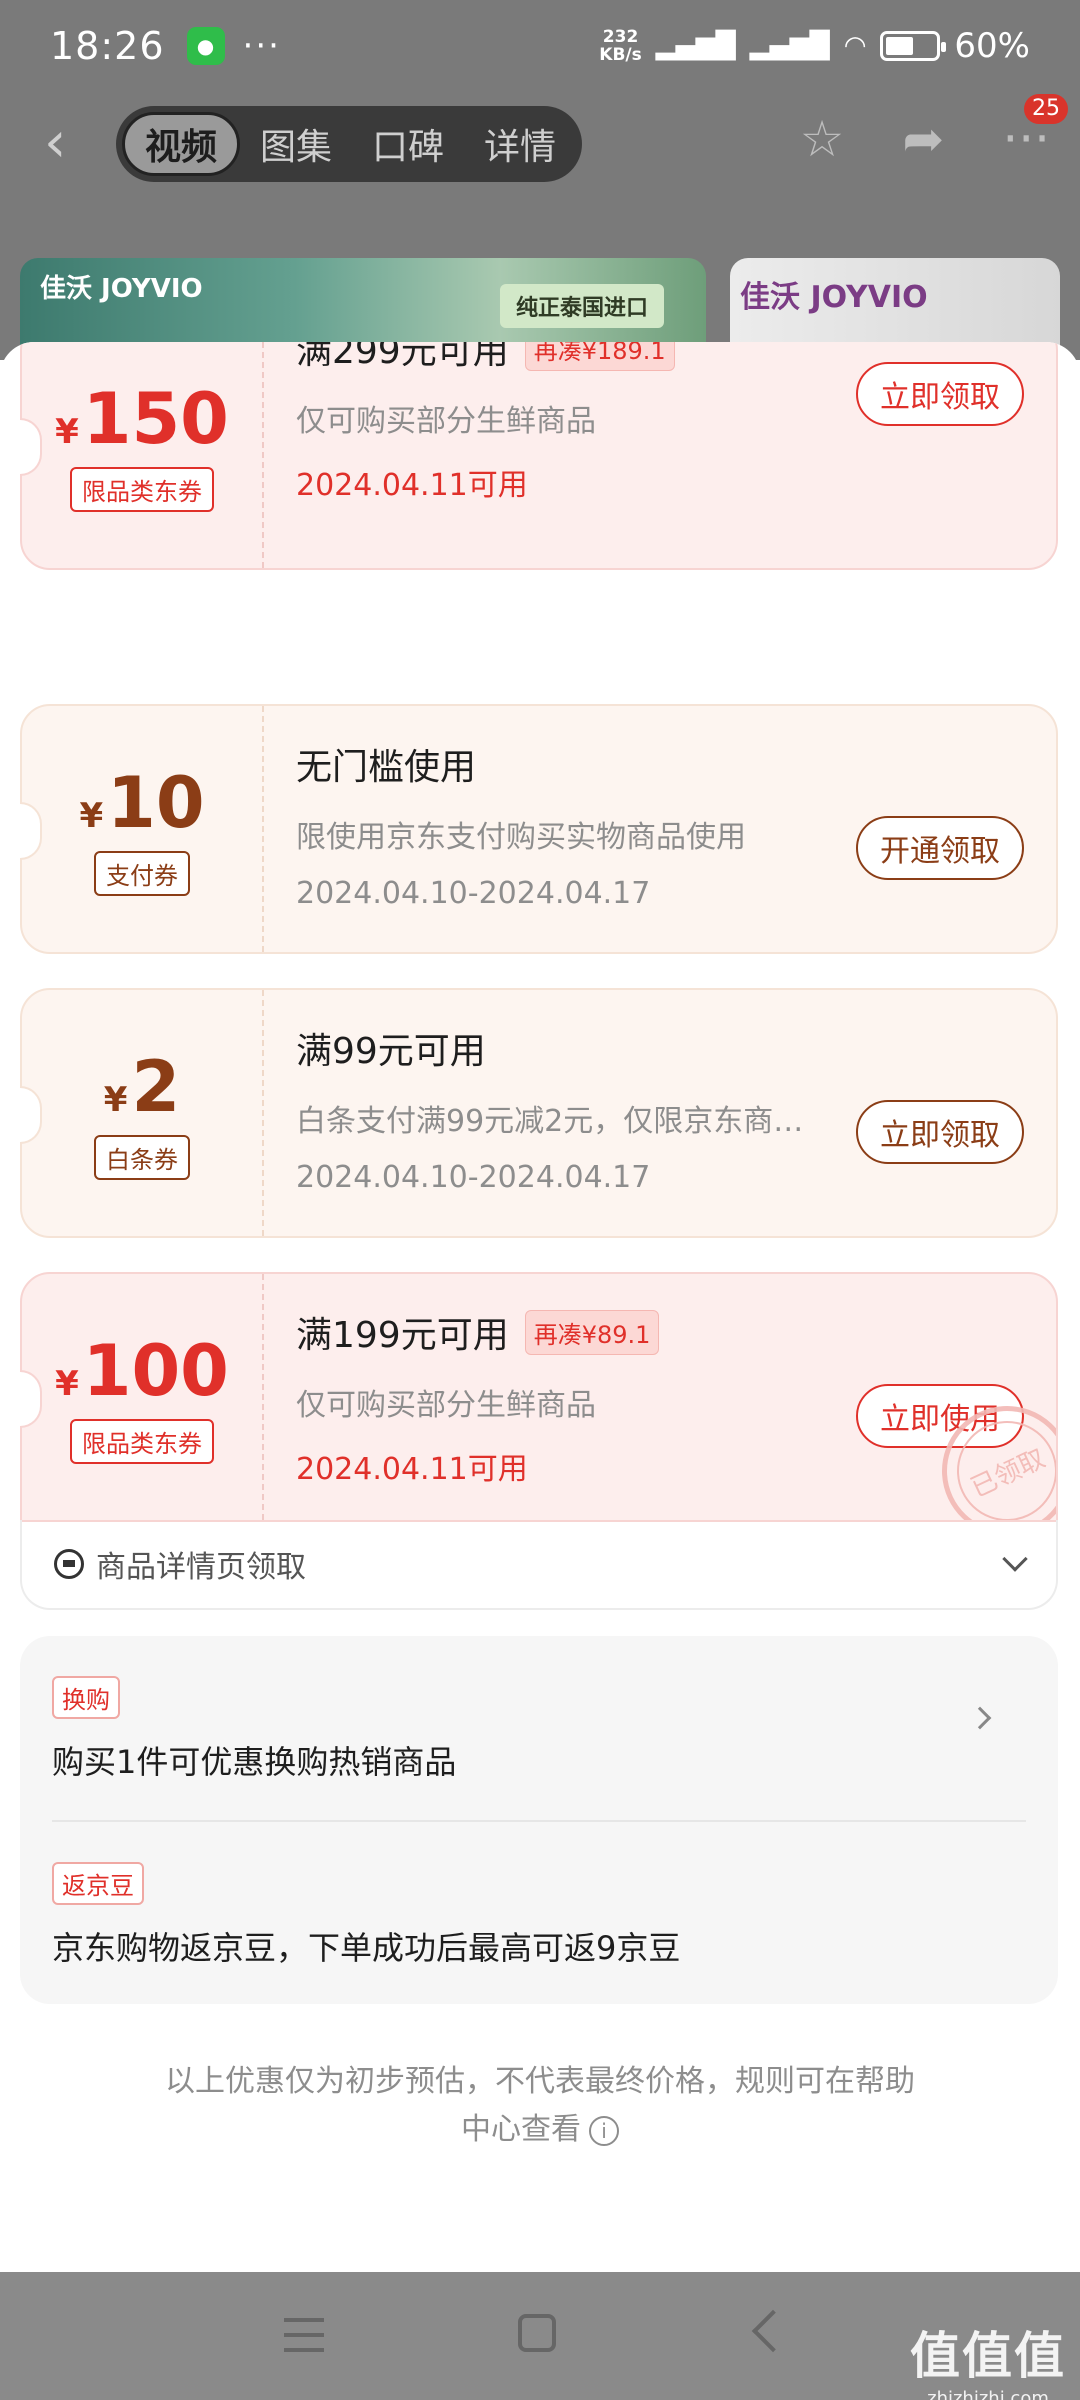 This screenshot has height=2400, width=1080. Describe the element at coordinates (940, 848) in the screenshot. I see `activate-claim-button: 开通领取` at that location.